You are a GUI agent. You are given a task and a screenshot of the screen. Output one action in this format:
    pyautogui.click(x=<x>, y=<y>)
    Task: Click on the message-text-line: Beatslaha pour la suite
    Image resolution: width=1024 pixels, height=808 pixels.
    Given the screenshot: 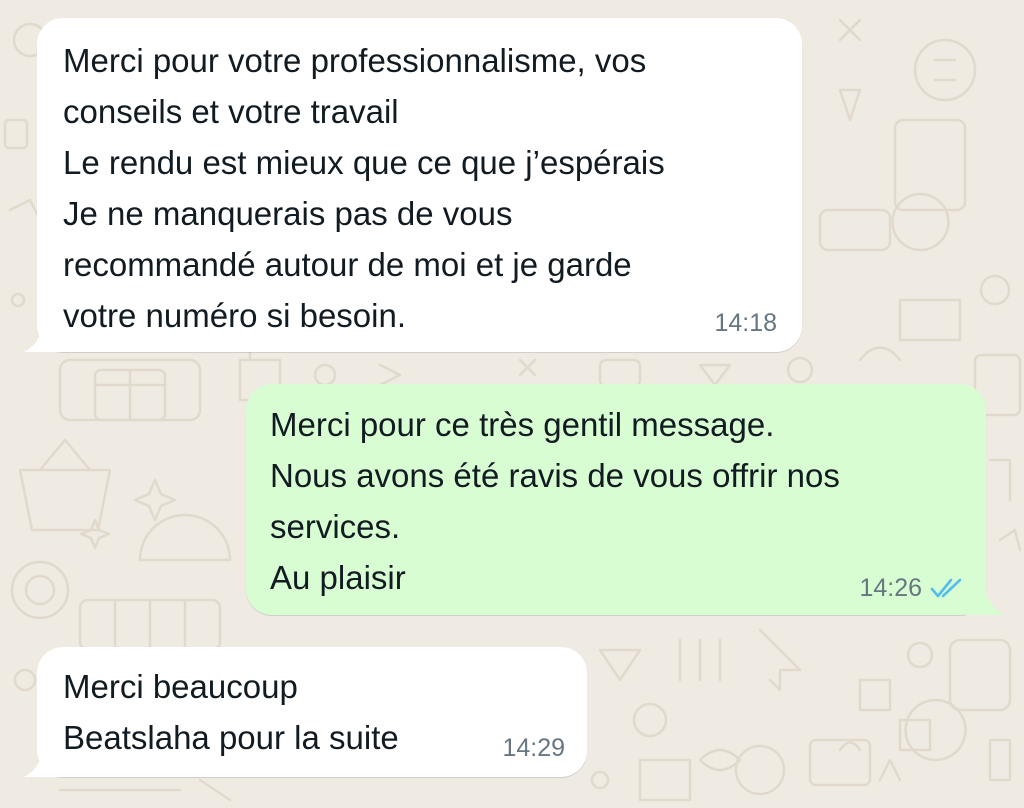 What is the action you would take?
    pyautogui.click(x=231, y=737)
    